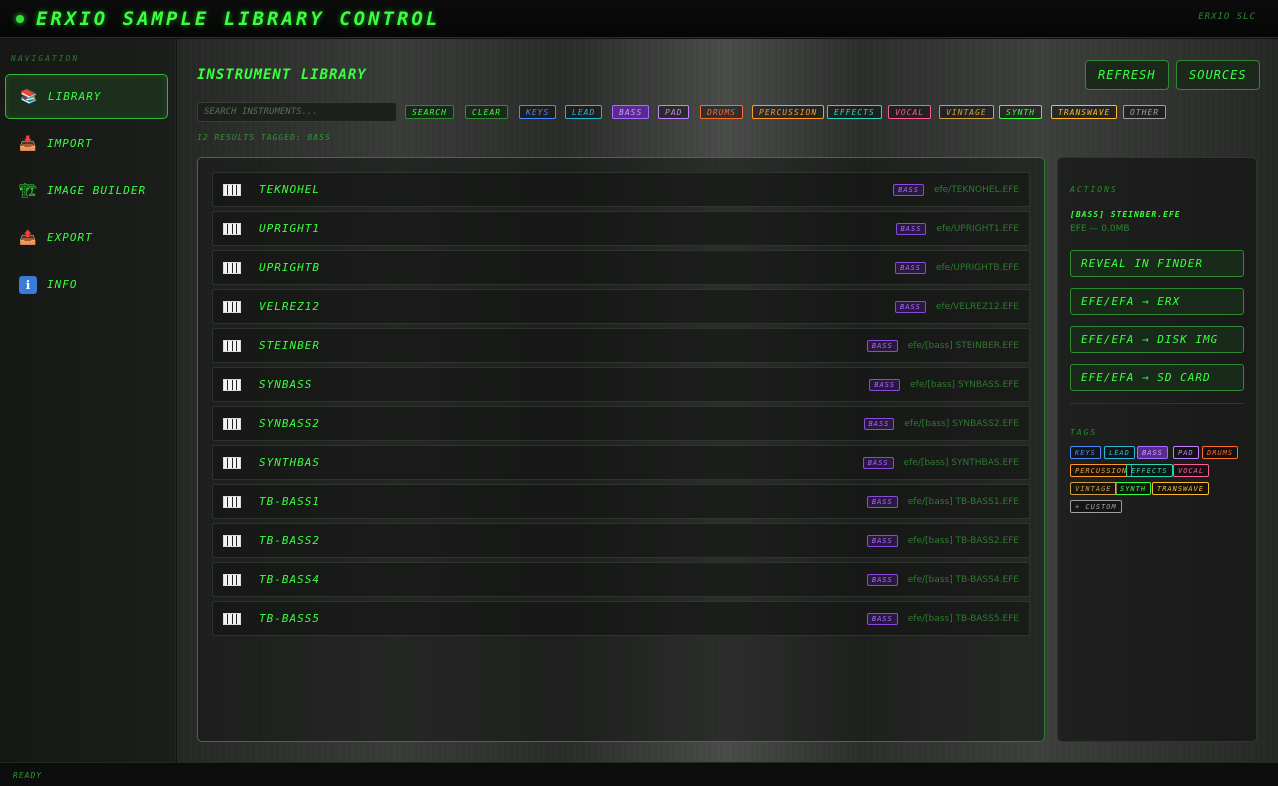 This screenshot has width=1278, height=786. Describe the element at coordinates (28, 775) in the screenshot. I see `status-text: READY` at that location.